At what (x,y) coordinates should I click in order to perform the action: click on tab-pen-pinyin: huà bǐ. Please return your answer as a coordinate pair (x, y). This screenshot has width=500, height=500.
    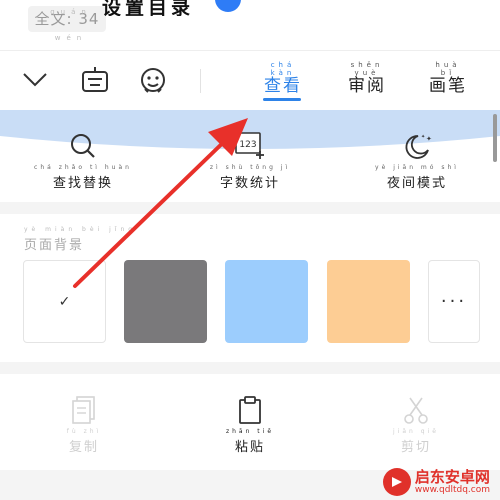
    Looking at the image, I should click on (448, 69).